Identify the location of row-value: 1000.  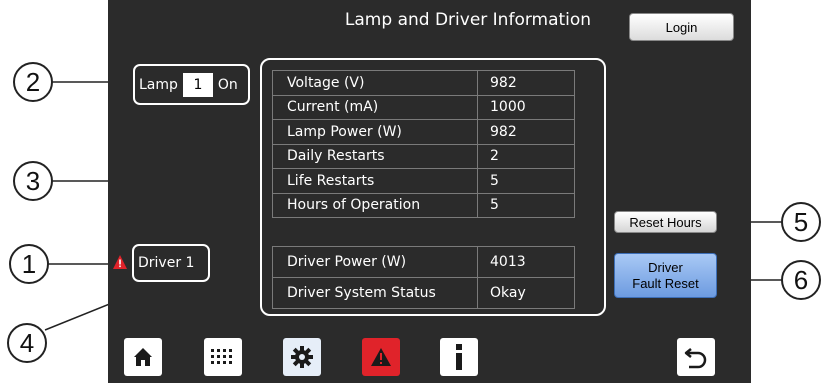
(526, 107).